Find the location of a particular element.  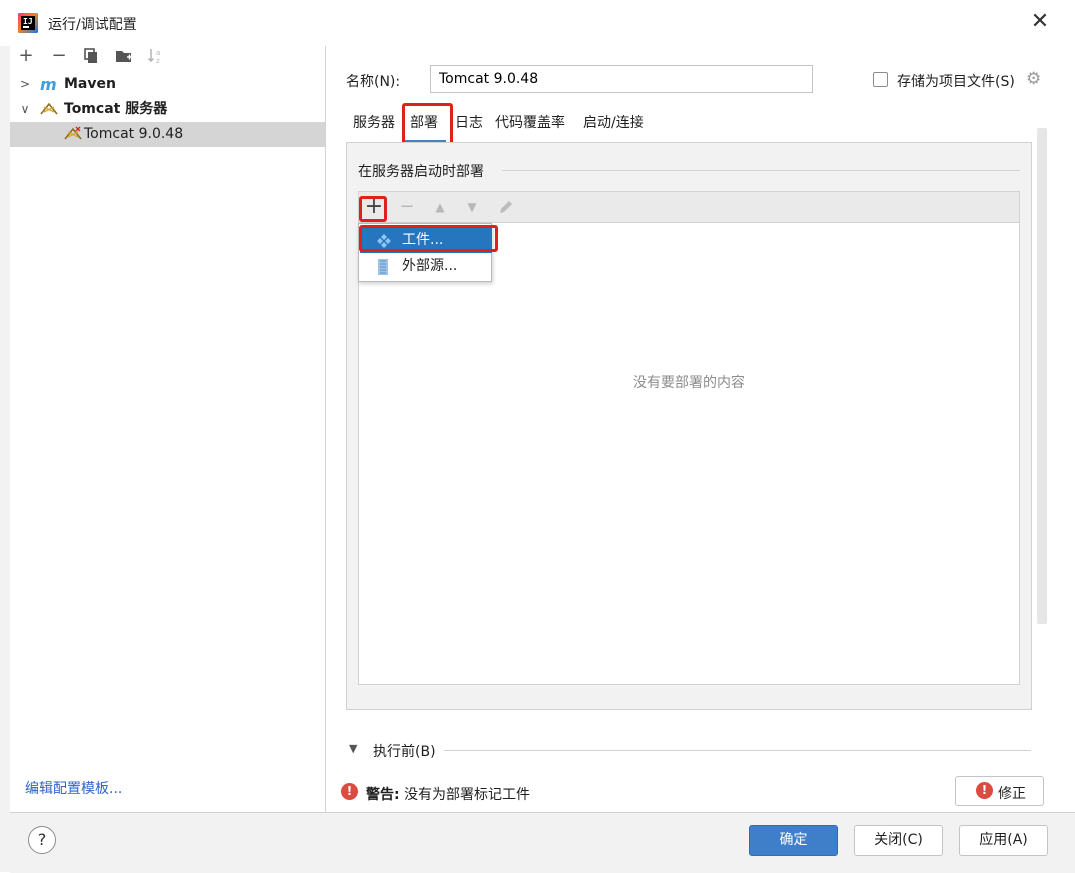

warning-icon: ! is located at coordinates (349, 791).